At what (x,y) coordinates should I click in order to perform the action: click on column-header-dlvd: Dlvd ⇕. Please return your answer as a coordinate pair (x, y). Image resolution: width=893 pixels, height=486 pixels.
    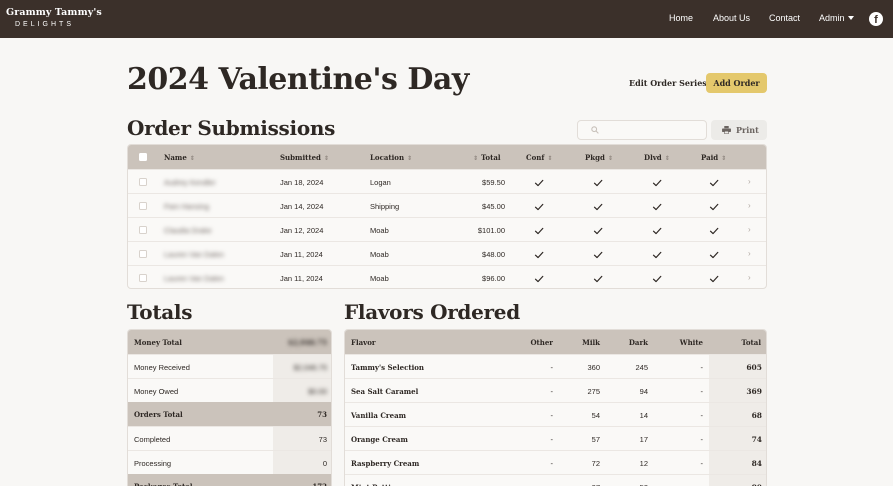
    Looking at the image, I should click on (657, 157).